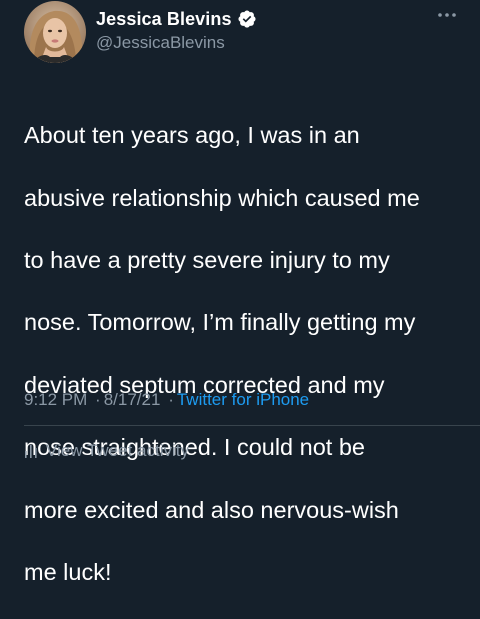  I want to click on analytics-bars-icon, so click(31, 451).